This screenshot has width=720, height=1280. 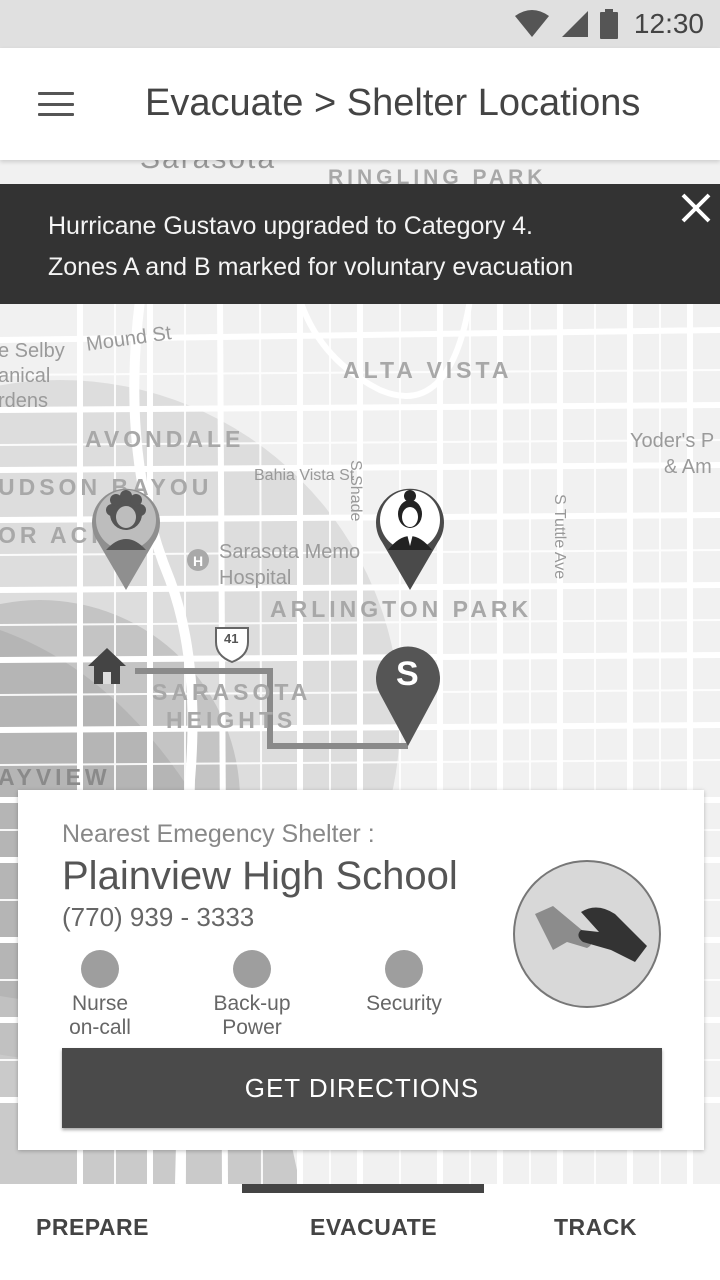 What do you see at coordinates (260, 876) in the screenshot?
I see `shelter-name: Plainview High School` at bounding box center [260, 876].